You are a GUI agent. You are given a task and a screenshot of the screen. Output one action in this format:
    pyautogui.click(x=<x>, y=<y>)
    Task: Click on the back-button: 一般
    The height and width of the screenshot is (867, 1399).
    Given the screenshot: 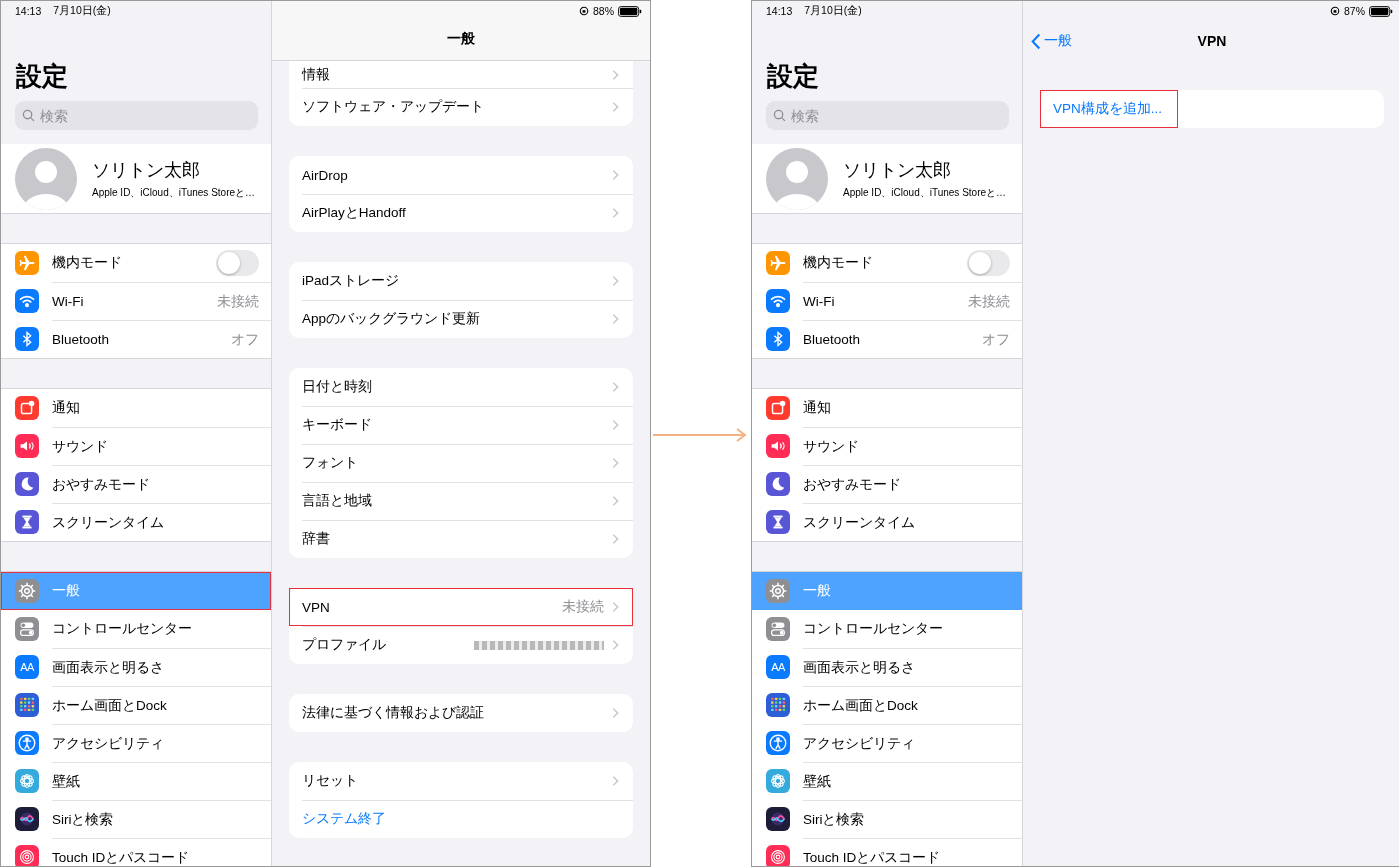 What is the action you would take?
    pyautogui.click(x=1051, y=41)
    